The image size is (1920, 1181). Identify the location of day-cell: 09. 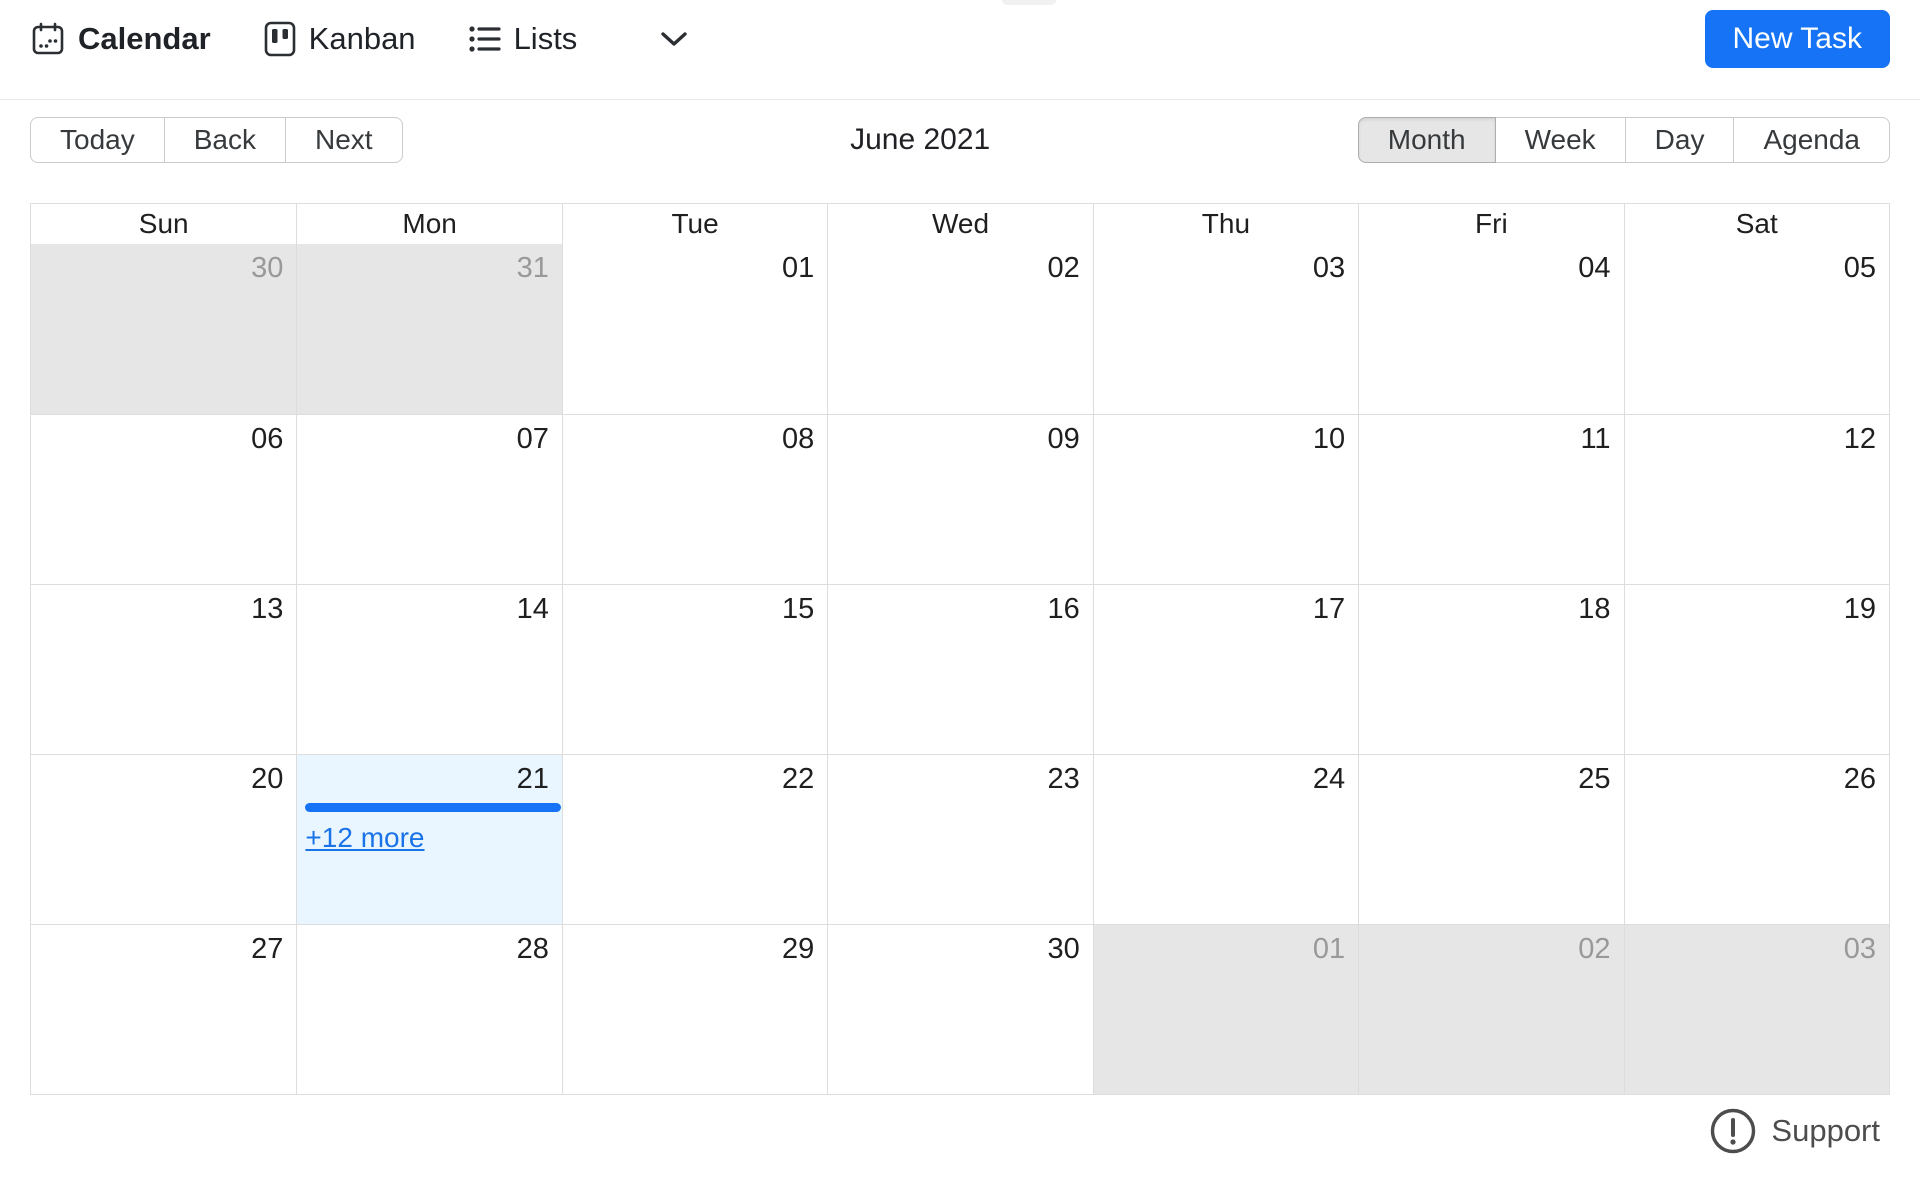
(960, 499).